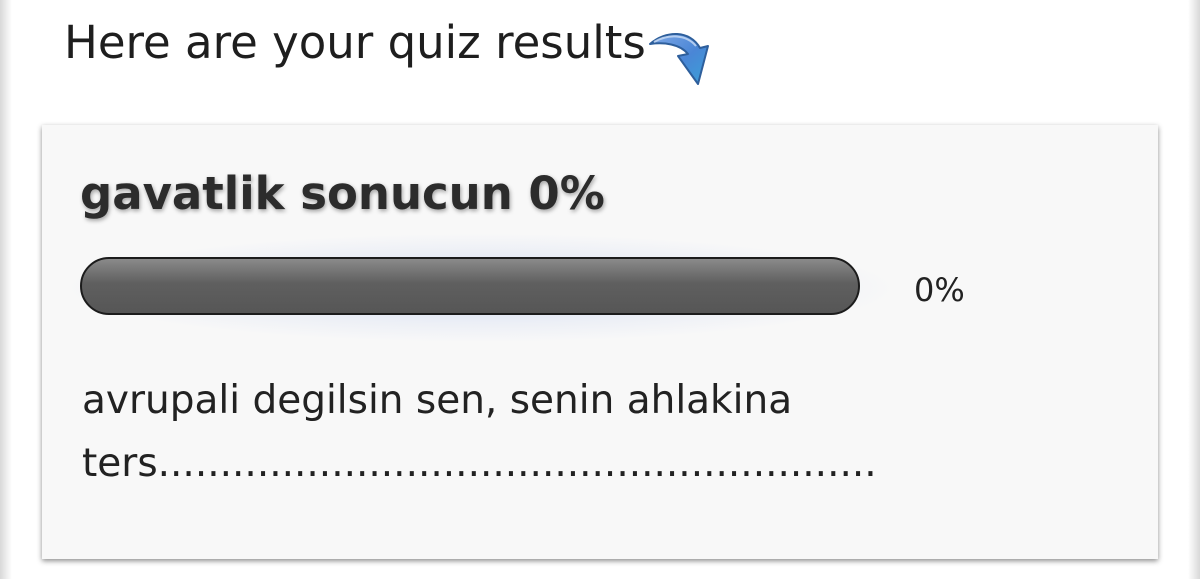 This screenshot has width=1200, height=579. What do you see at coordinates (6, 289) in the screenshot?
I see `left-frame-edge` at bounding box center [6, 289].